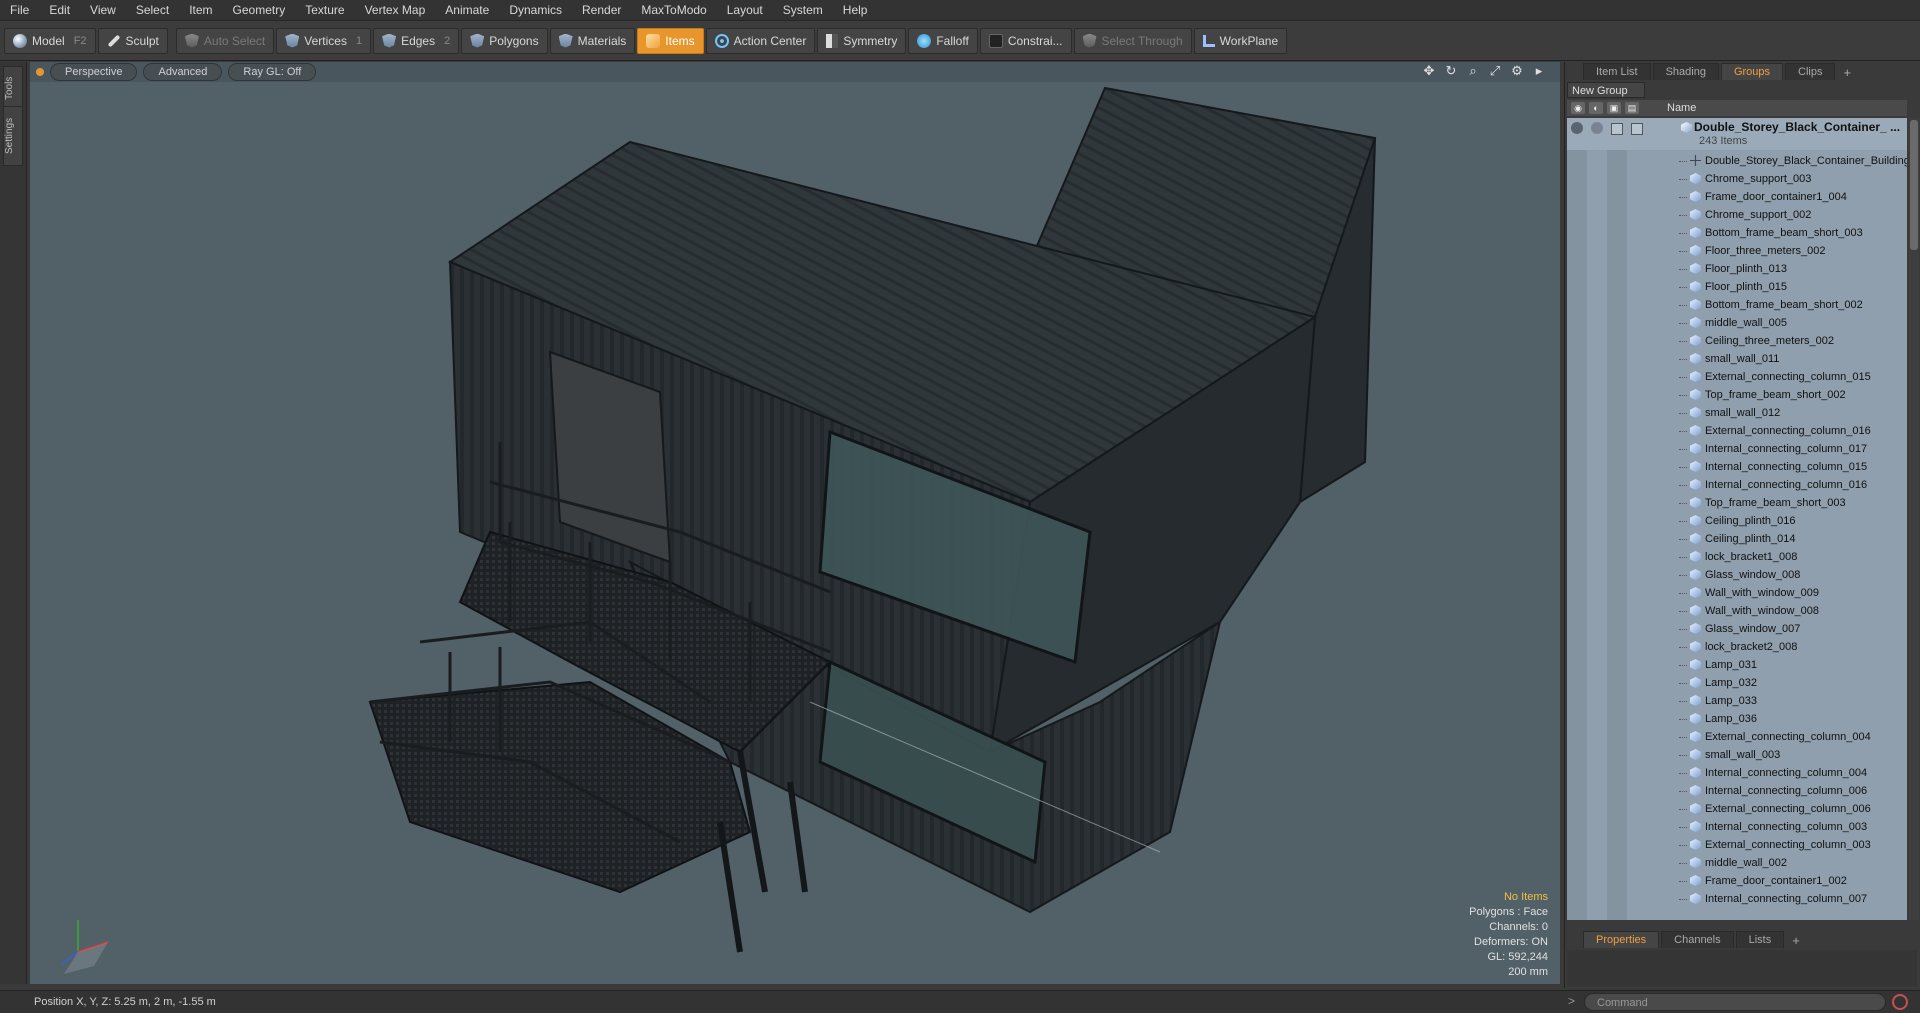  Describe the element at coordinates (1737, 413) in the screenshot. I see `list-item: small_wall_012` at that location.